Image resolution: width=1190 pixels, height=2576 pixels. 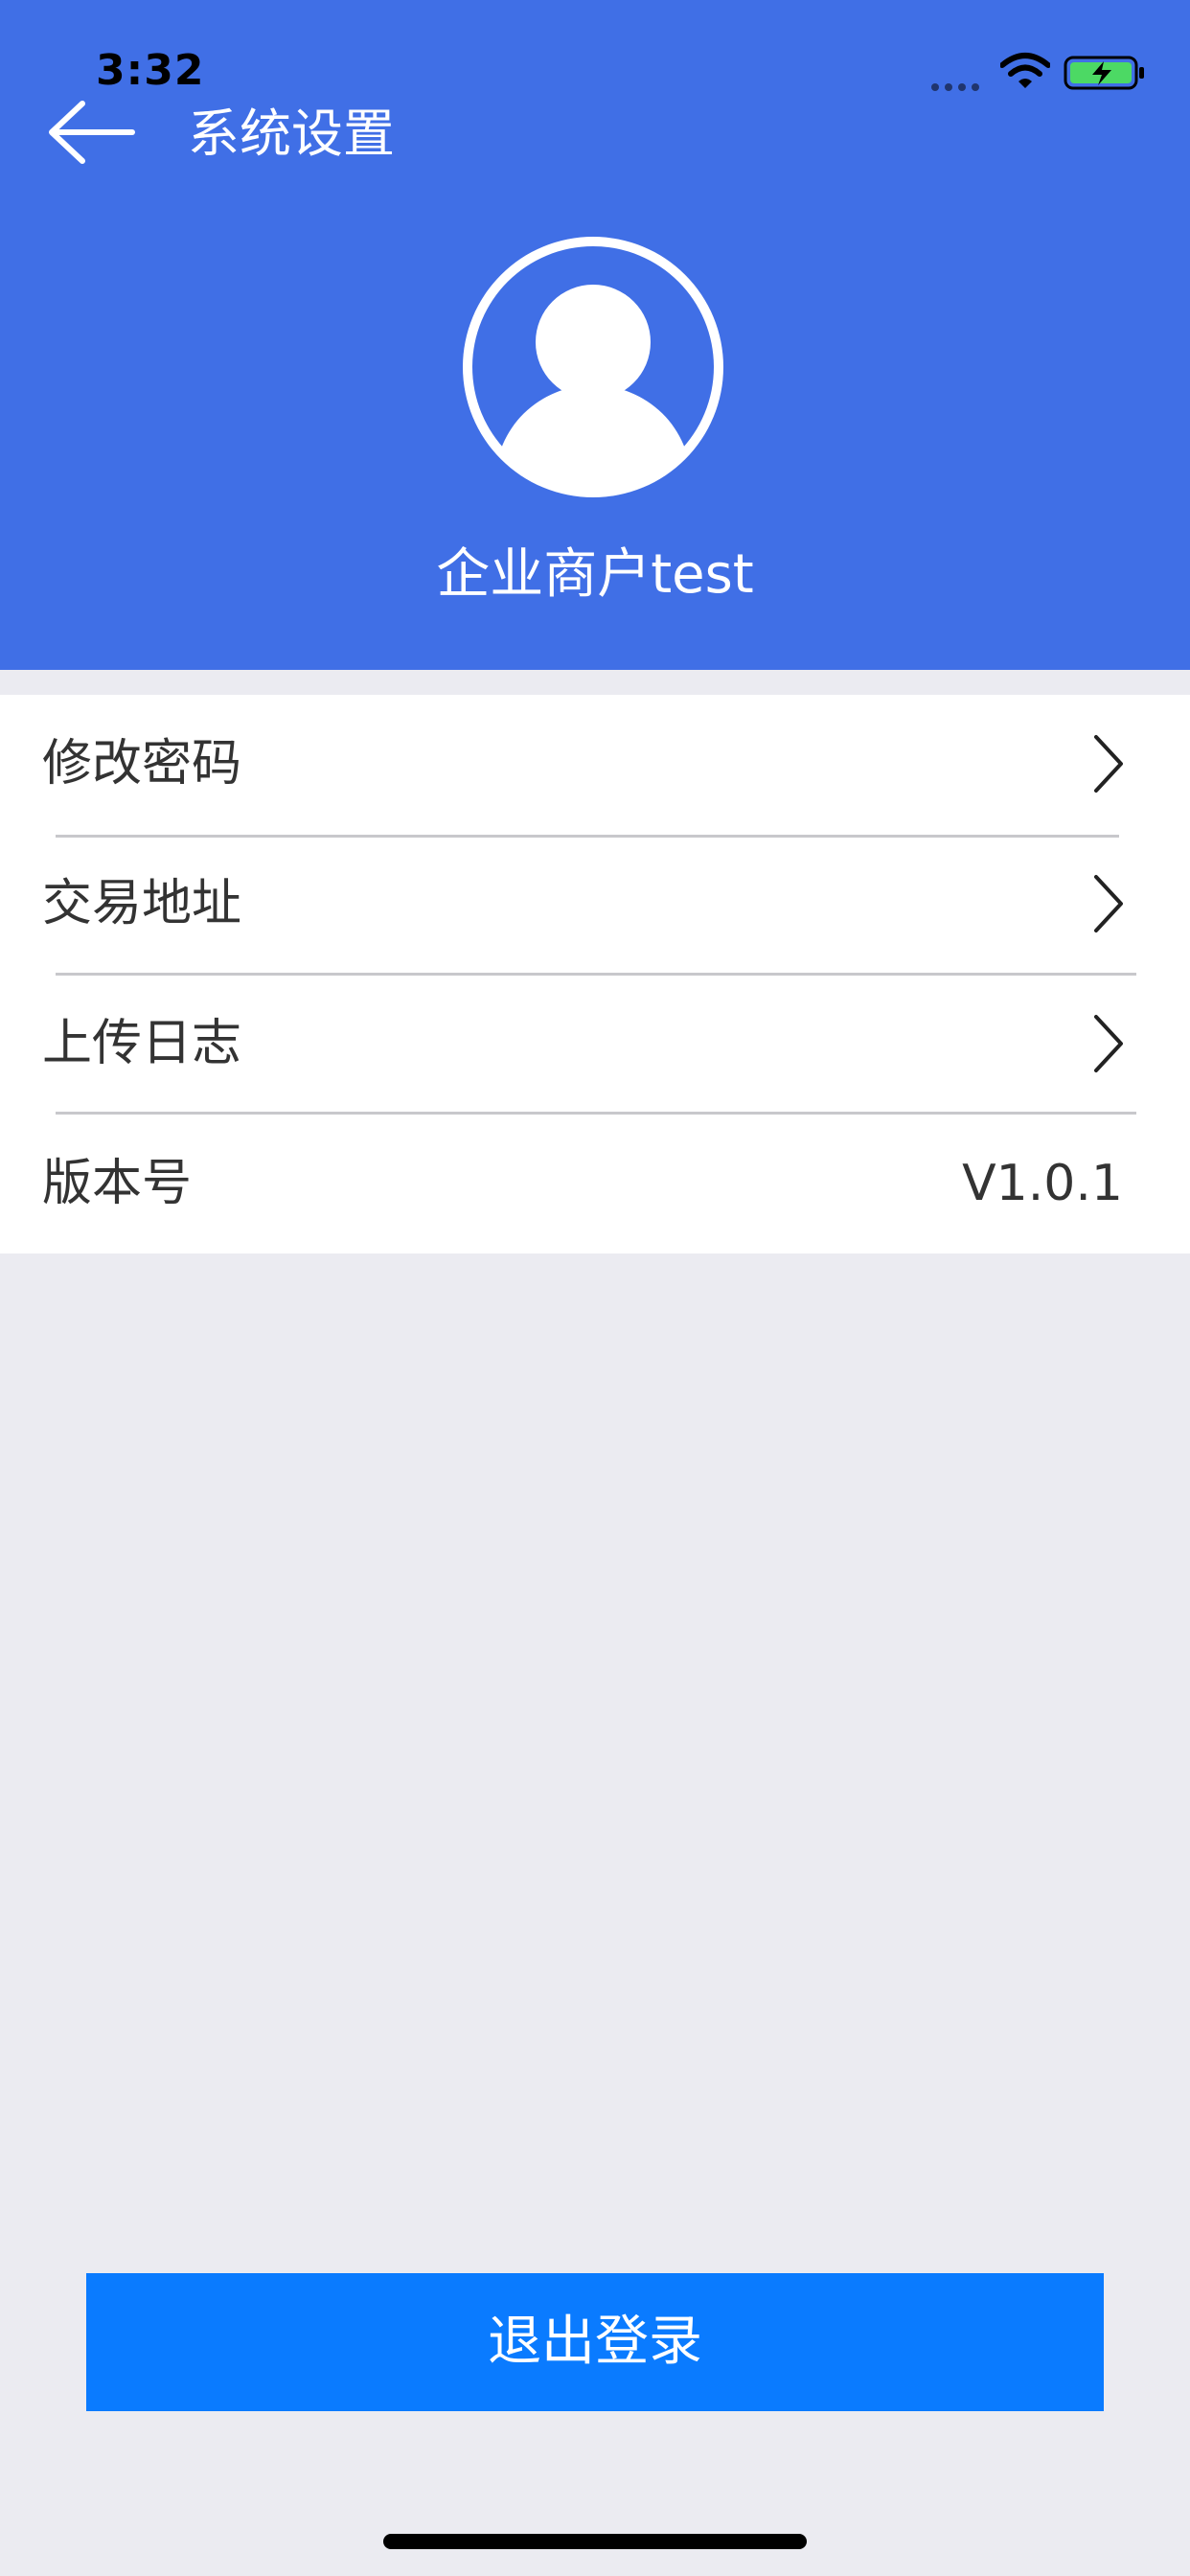 What do you see at coordinates (595, 2541) in the screenshot?
I see `home-indicator` at bounding box center [595, 2541].